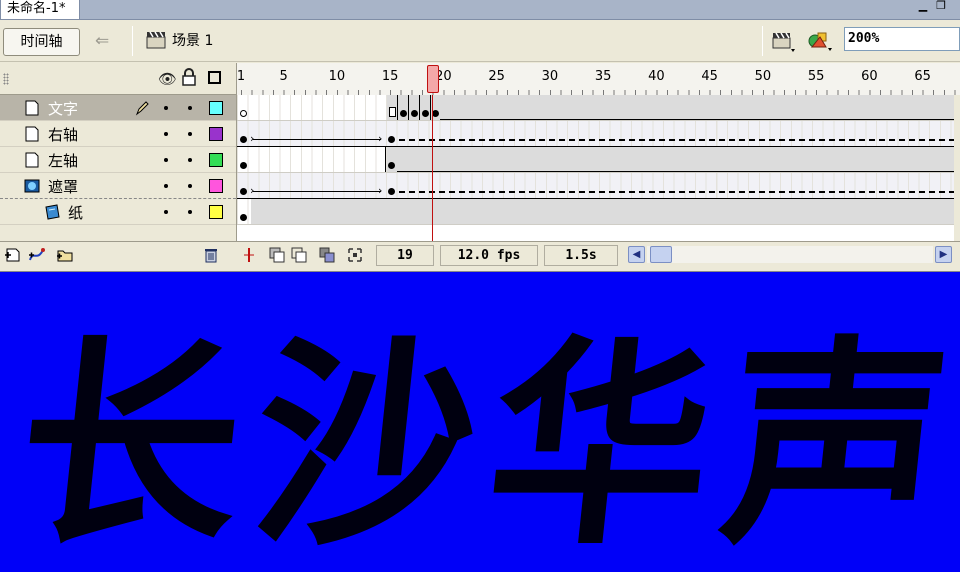 This screenshot has height=572, width=960. I want to click on ruler-number: 25, so click(496, 76).